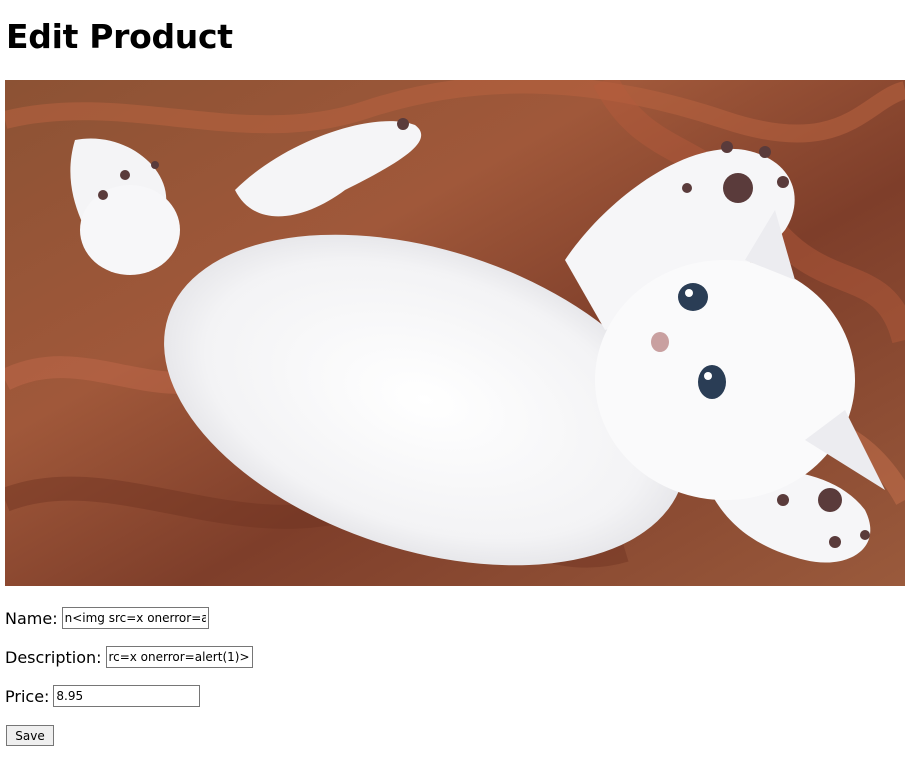  What do you see at coordinates (31, 618) in the screenshot?
I see `name-label: Name:` at bounding box center [31, 618].